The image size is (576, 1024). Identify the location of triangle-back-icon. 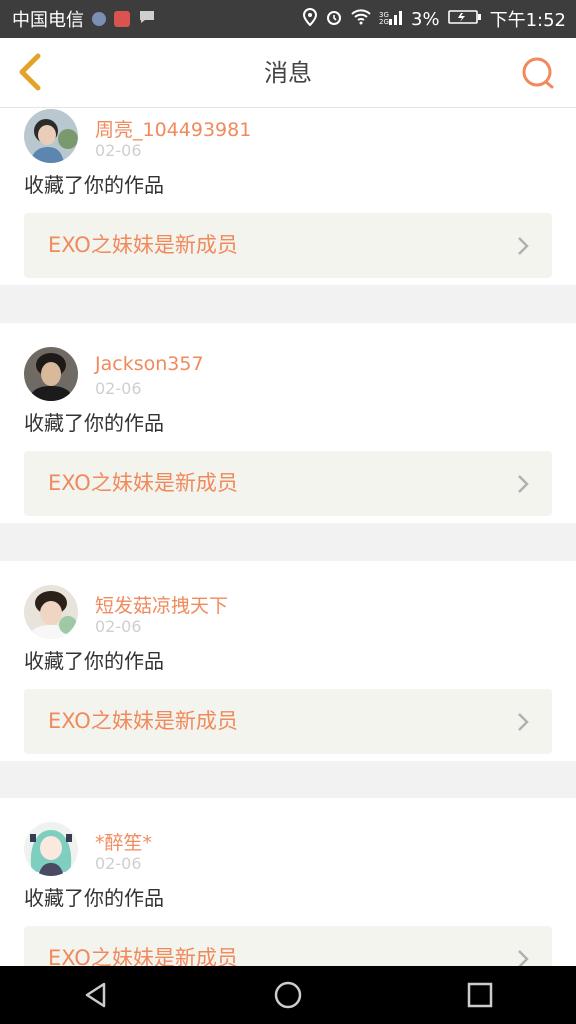
(95, 995).